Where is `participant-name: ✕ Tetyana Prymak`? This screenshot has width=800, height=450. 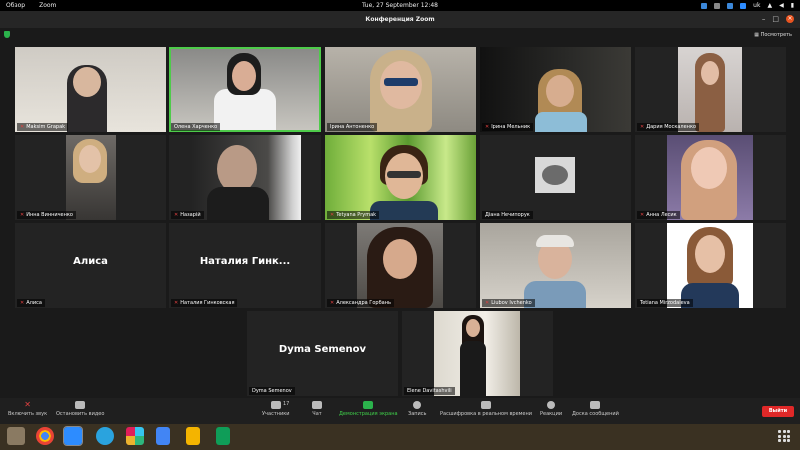 participant-name: ✕ Tetyana Prymak is located at coordinates (353, 215).